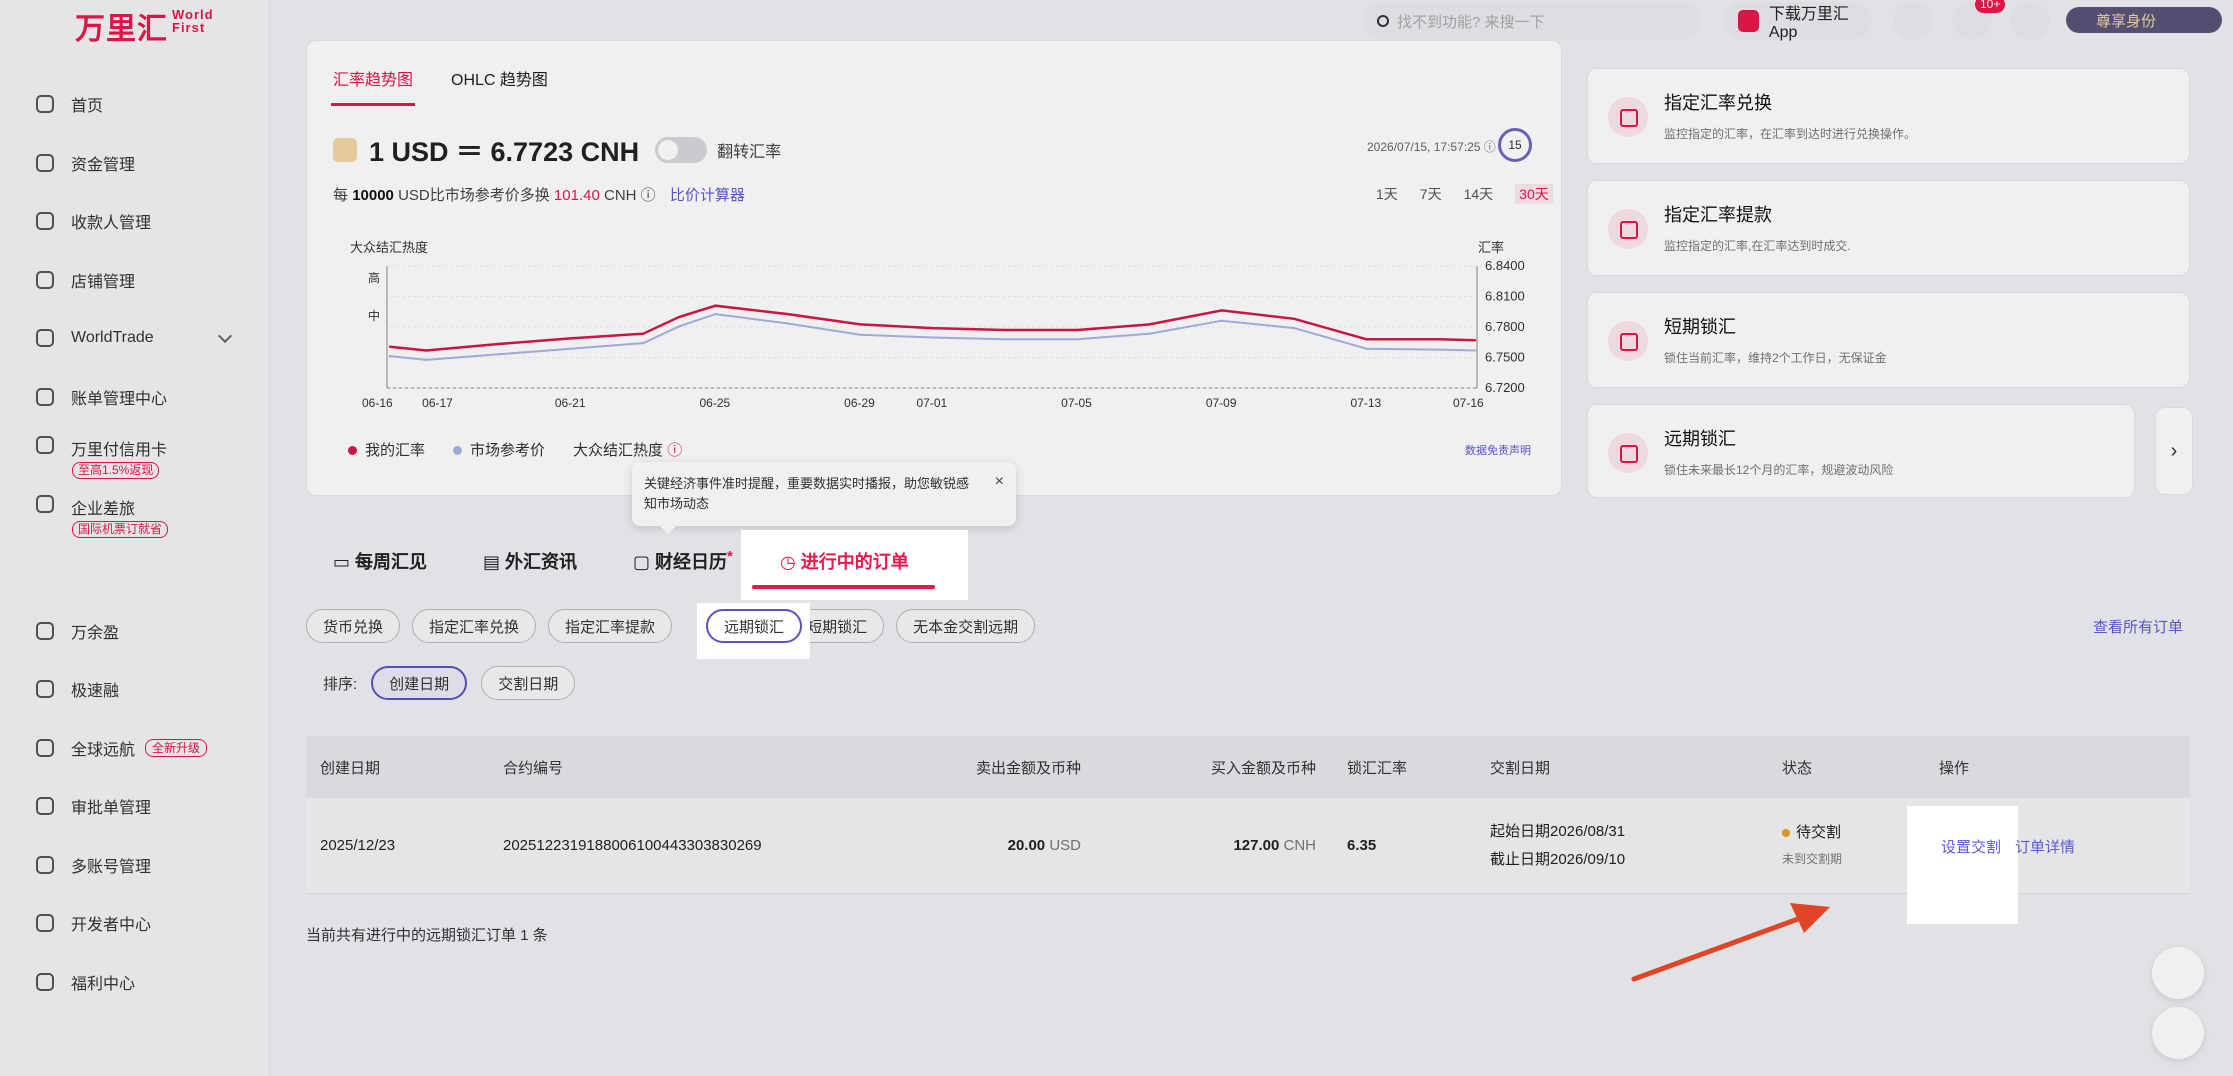 The height and width of the screenshot is (1076, 2233). What do you see at coordinates (557, 149) in the screenshot?
I see `rate-title: 1 USD ＝ 6.7723 CNH 翻转汇率` at bounding box center [557, 149].